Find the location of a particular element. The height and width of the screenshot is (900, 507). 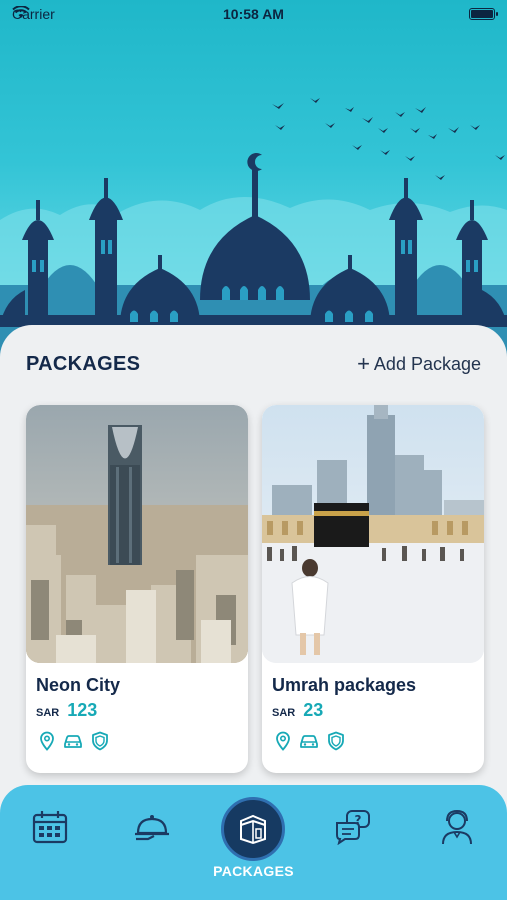

status-bar: Carrier 10:58 AM is located at coordinates (253, 14).